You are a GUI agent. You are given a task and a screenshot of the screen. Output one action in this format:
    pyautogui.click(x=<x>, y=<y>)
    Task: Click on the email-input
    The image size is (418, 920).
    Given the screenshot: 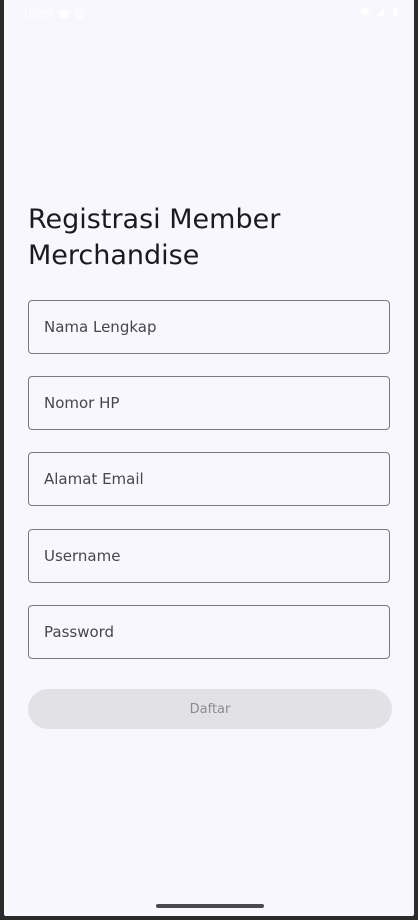 What is the action you would take?
    pyautogui.click(x=209, y=479)
    